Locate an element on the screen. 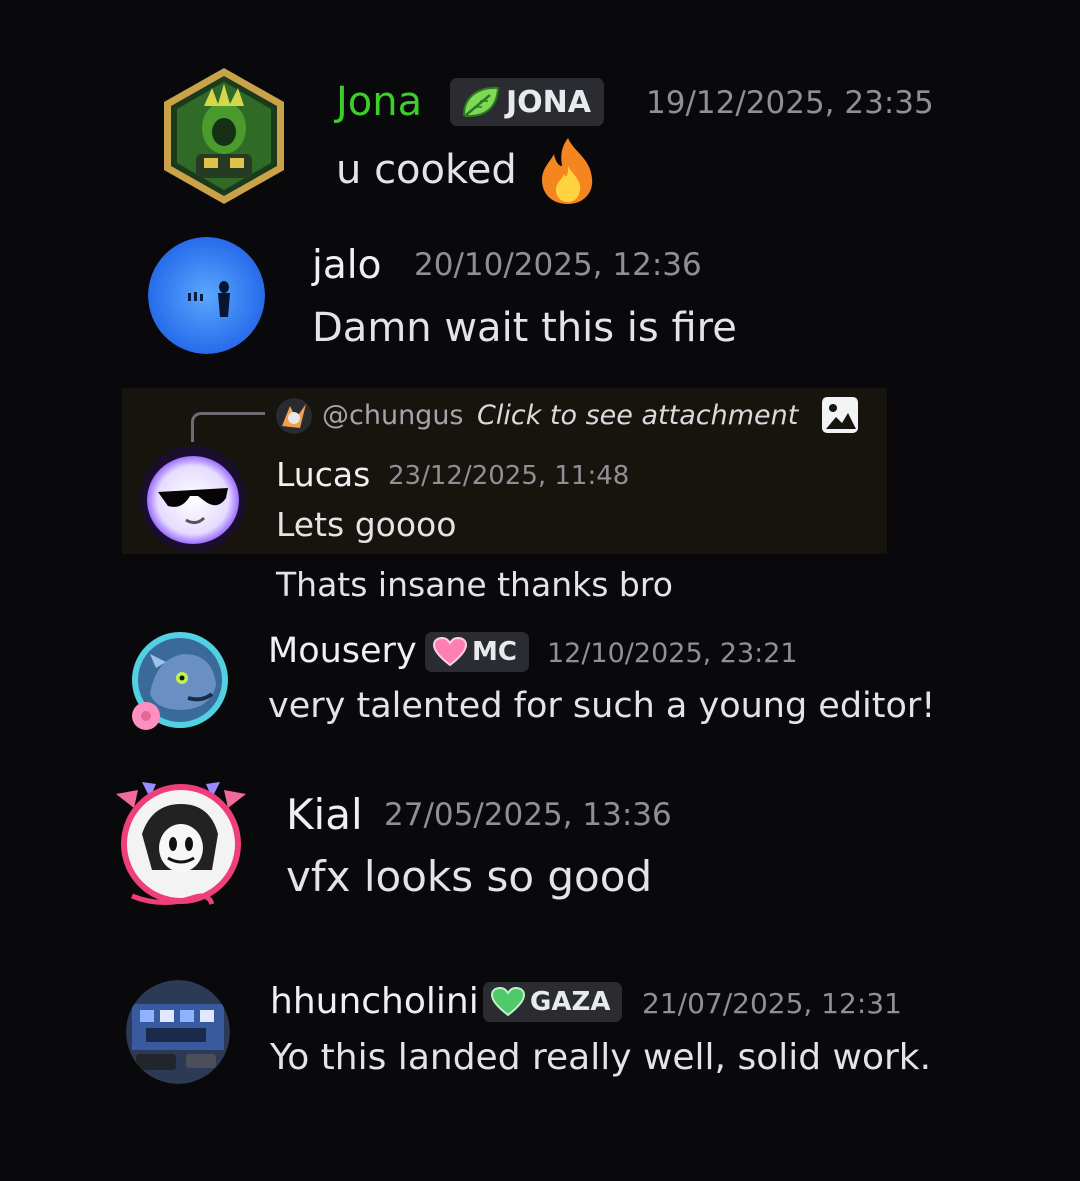 The image size is (1080, 1181). timestamp-kial: 27/05/2025, 13:36 is located at coordinates (528, 815).